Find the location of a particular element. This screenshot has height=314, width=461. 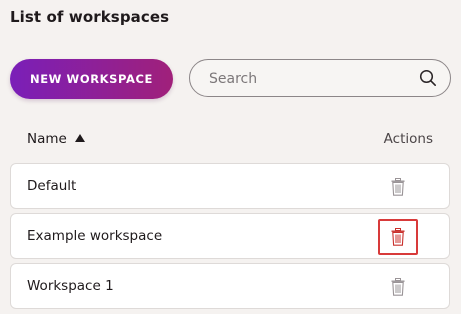

table-row: Default is located at coordinates (230, 186).